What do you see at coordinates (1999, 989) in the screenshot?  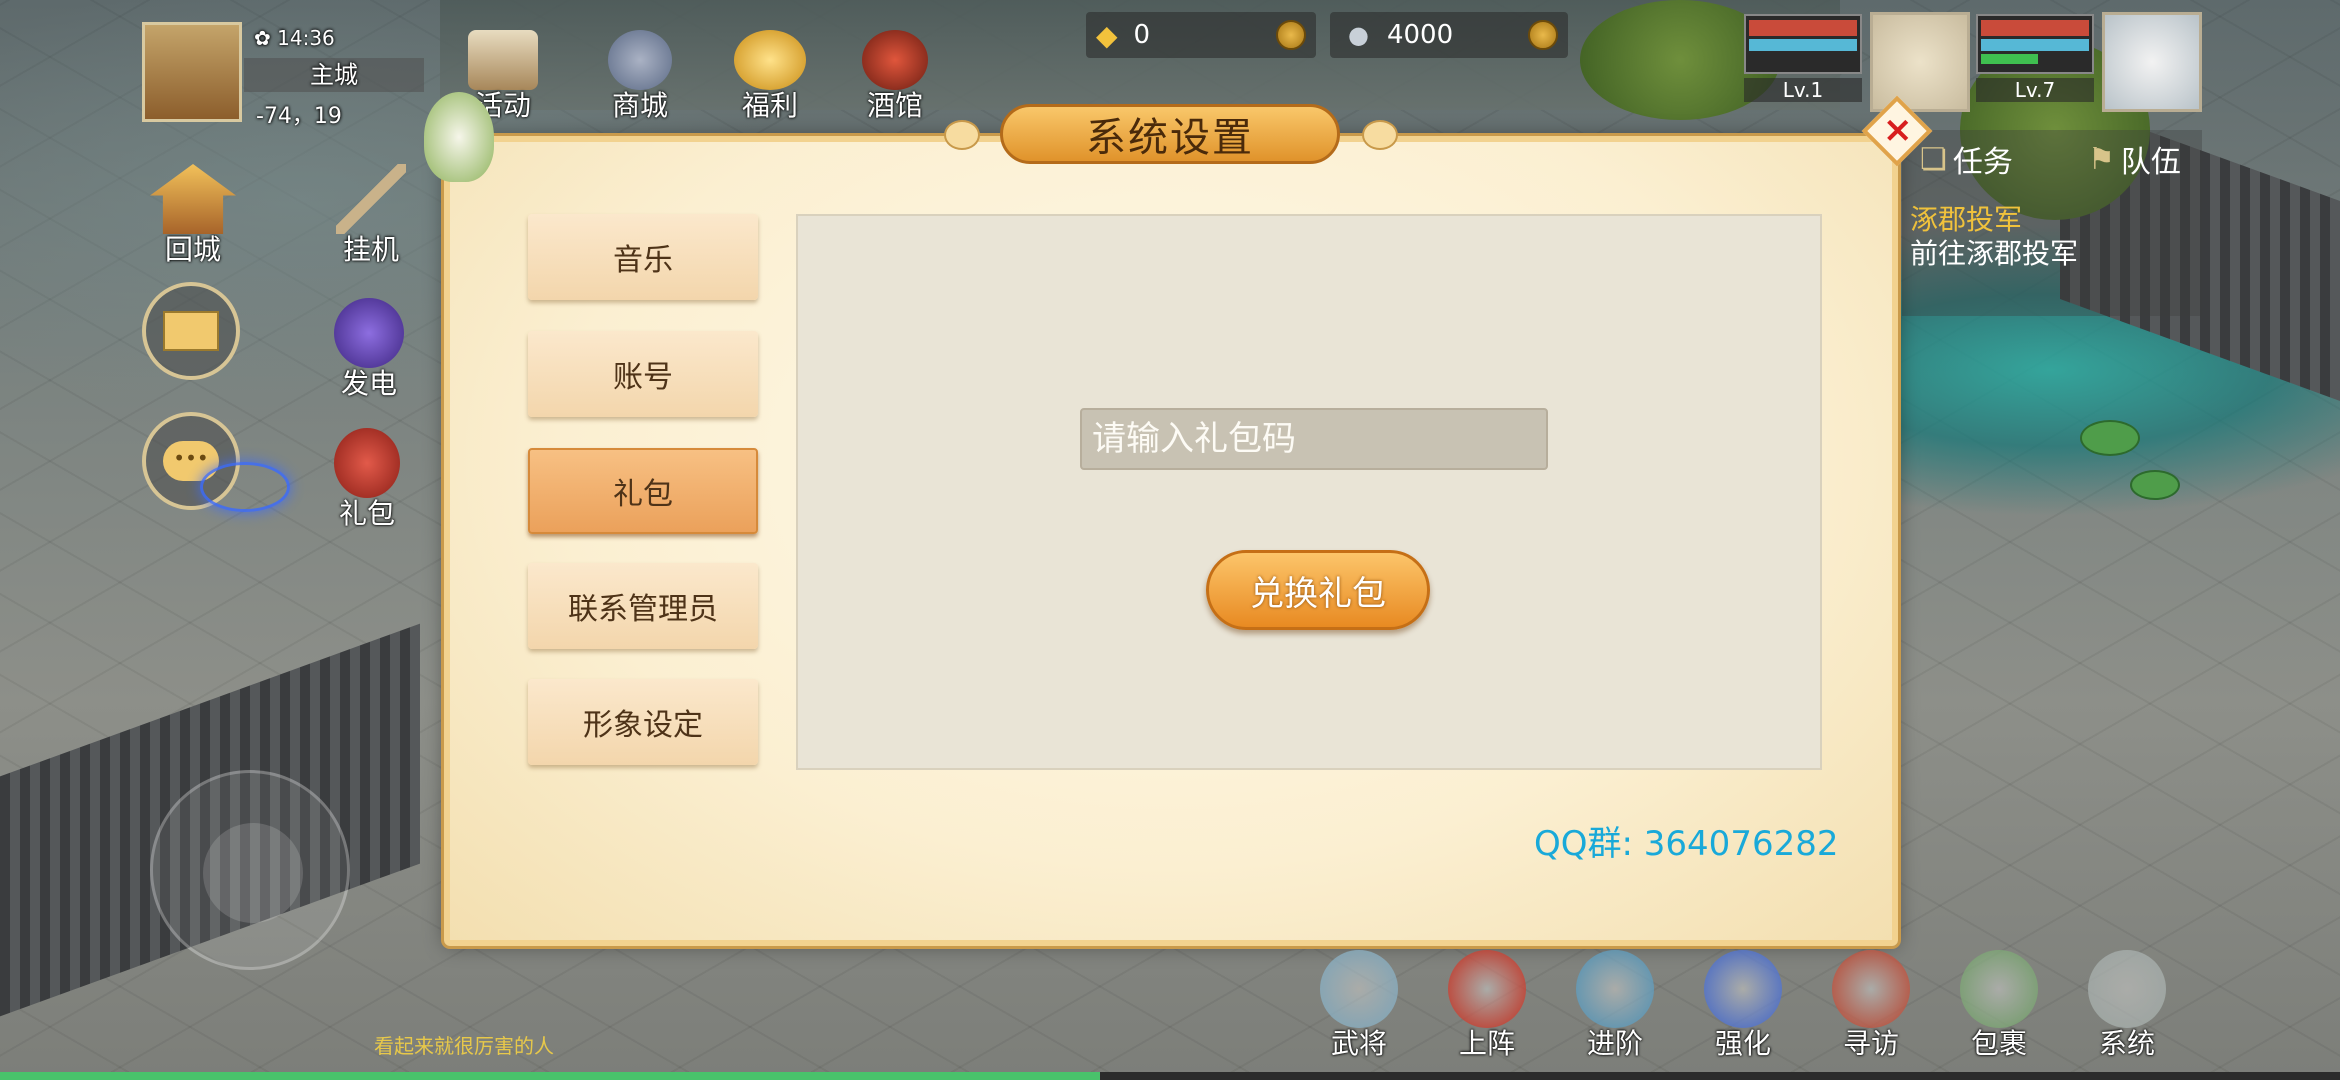 I see `bag-icon` at bounding box center [1999, 989].